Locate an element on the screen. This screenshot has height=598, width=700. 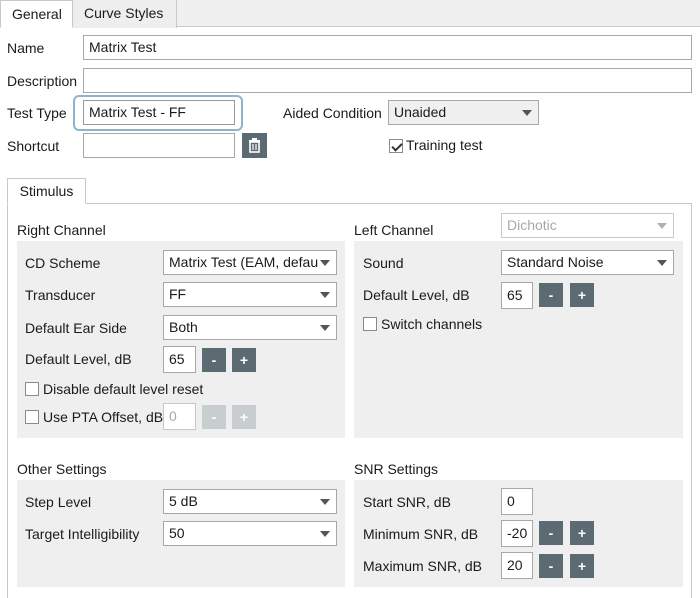
tab-stimulus: Stimulus is located at coordinates (46, 191).